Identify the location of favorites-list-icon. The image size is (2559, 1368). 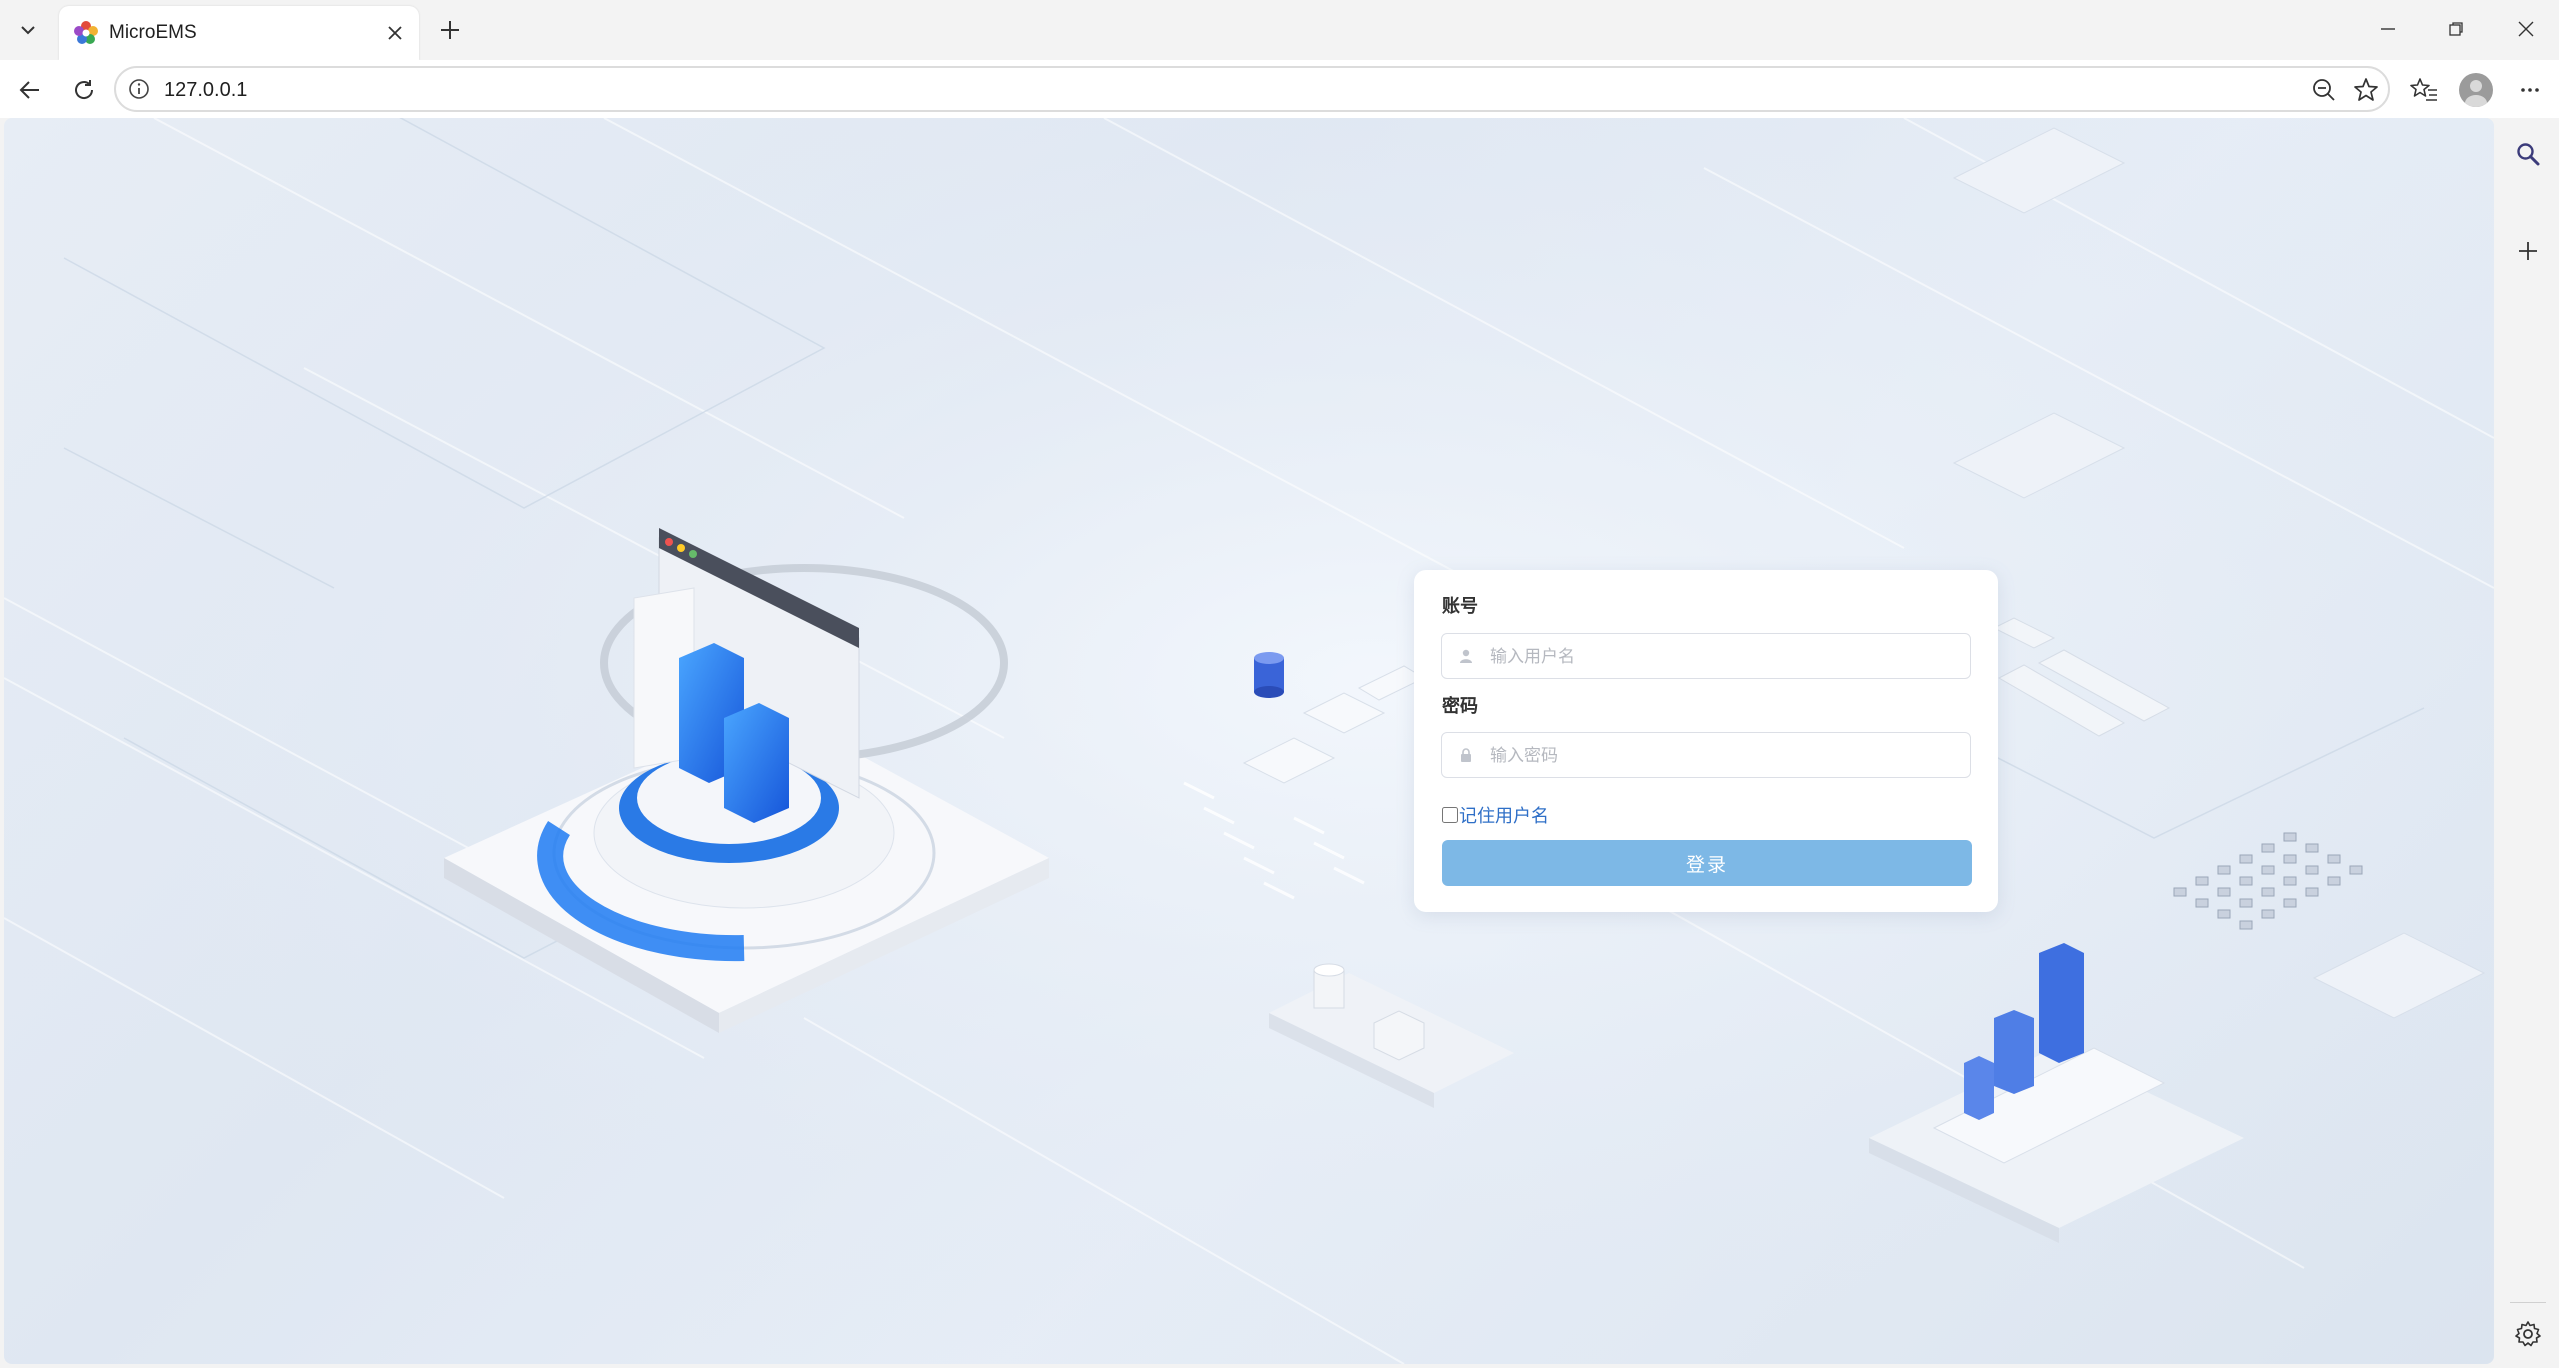
(2423, 89).